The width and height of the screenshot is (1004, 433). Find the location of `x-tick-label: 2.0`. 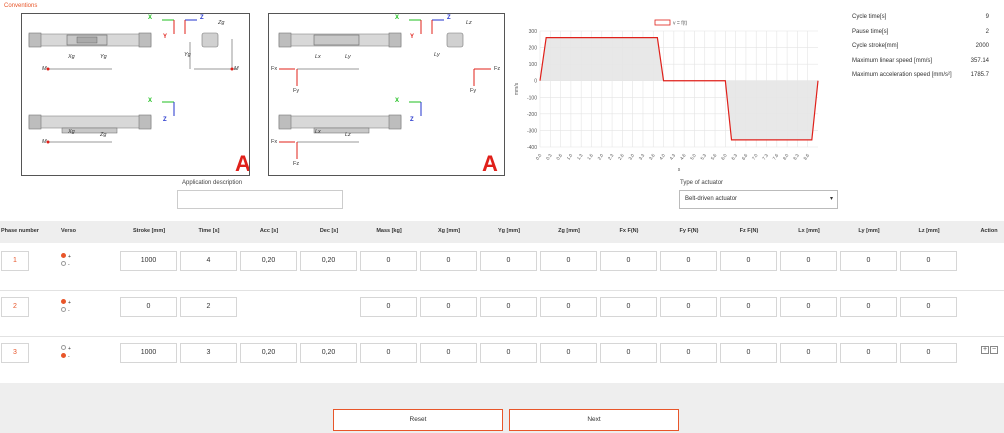

x-tick-label: 2.0 is located at coordinates (601, 156).